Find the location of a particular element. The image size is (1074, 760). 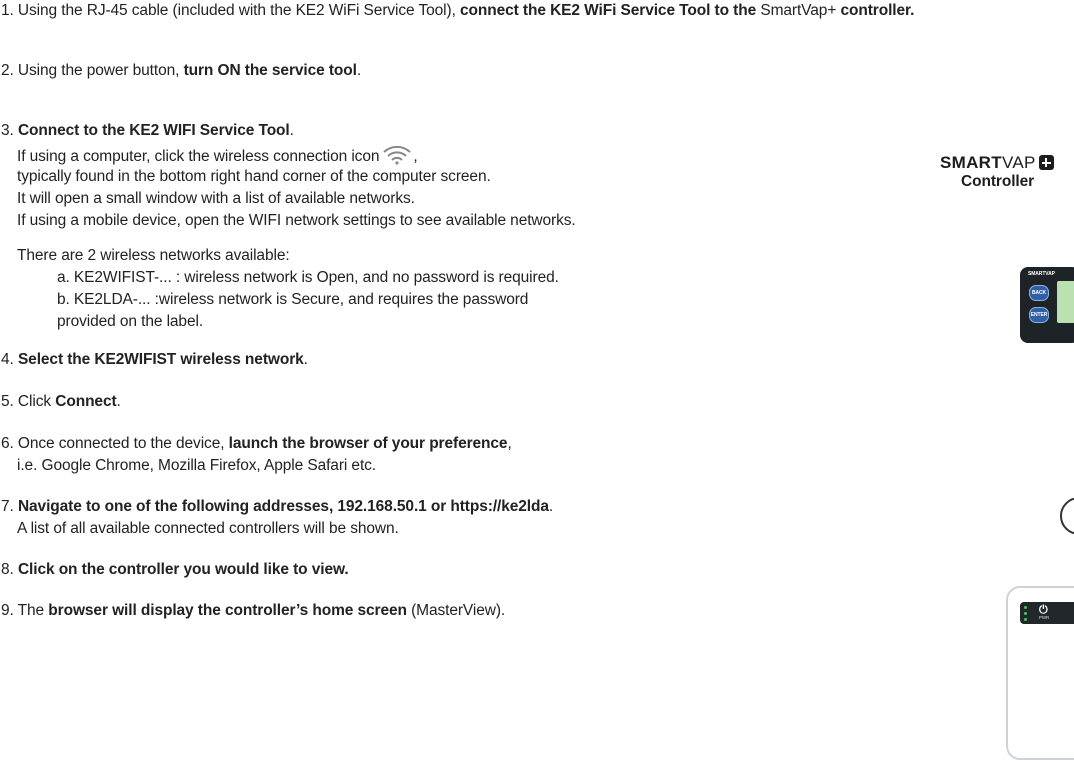

step-3-network-b-cont: provided on the label. is located at coordinates (130, 321).